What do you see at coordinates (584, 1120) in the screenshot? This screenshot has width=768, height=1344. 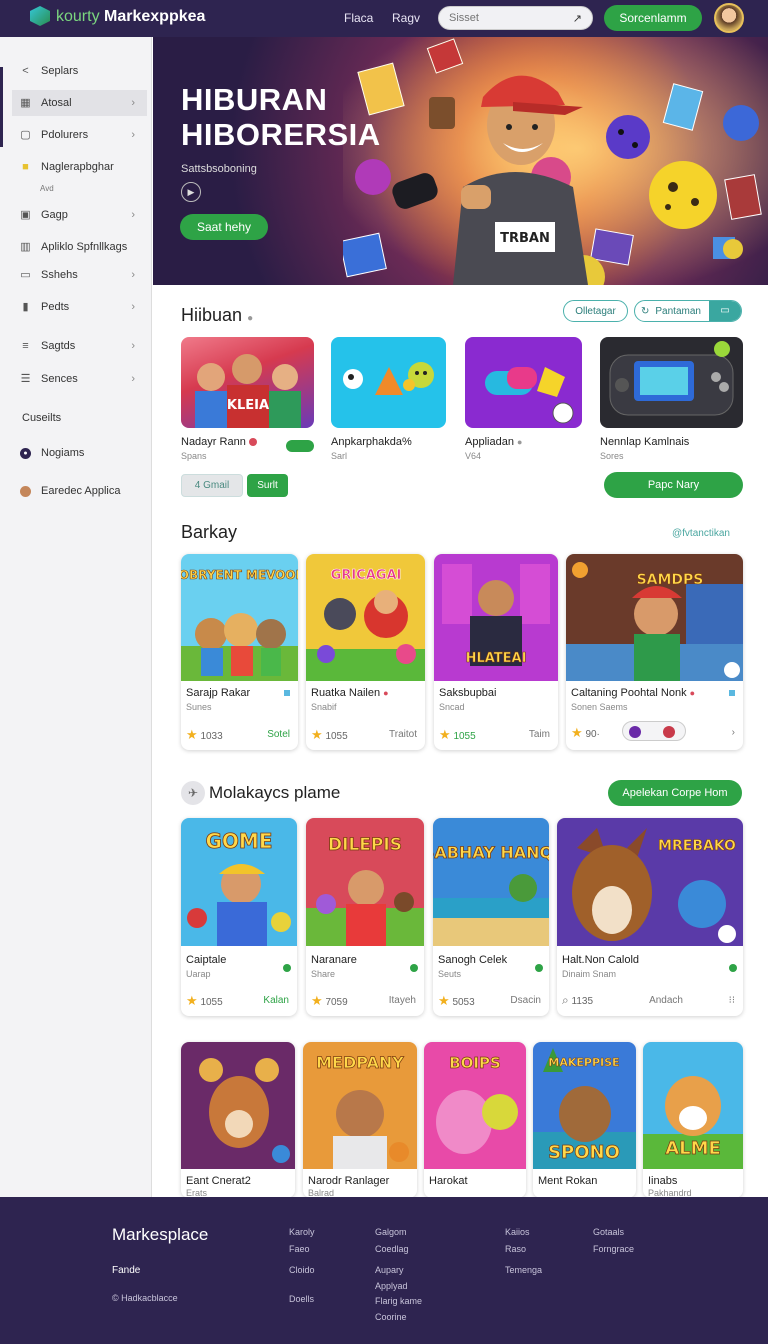 I see `game-card: MAKEPPISE SPONO Ment Rokan` at bounding box center [584, 1120].